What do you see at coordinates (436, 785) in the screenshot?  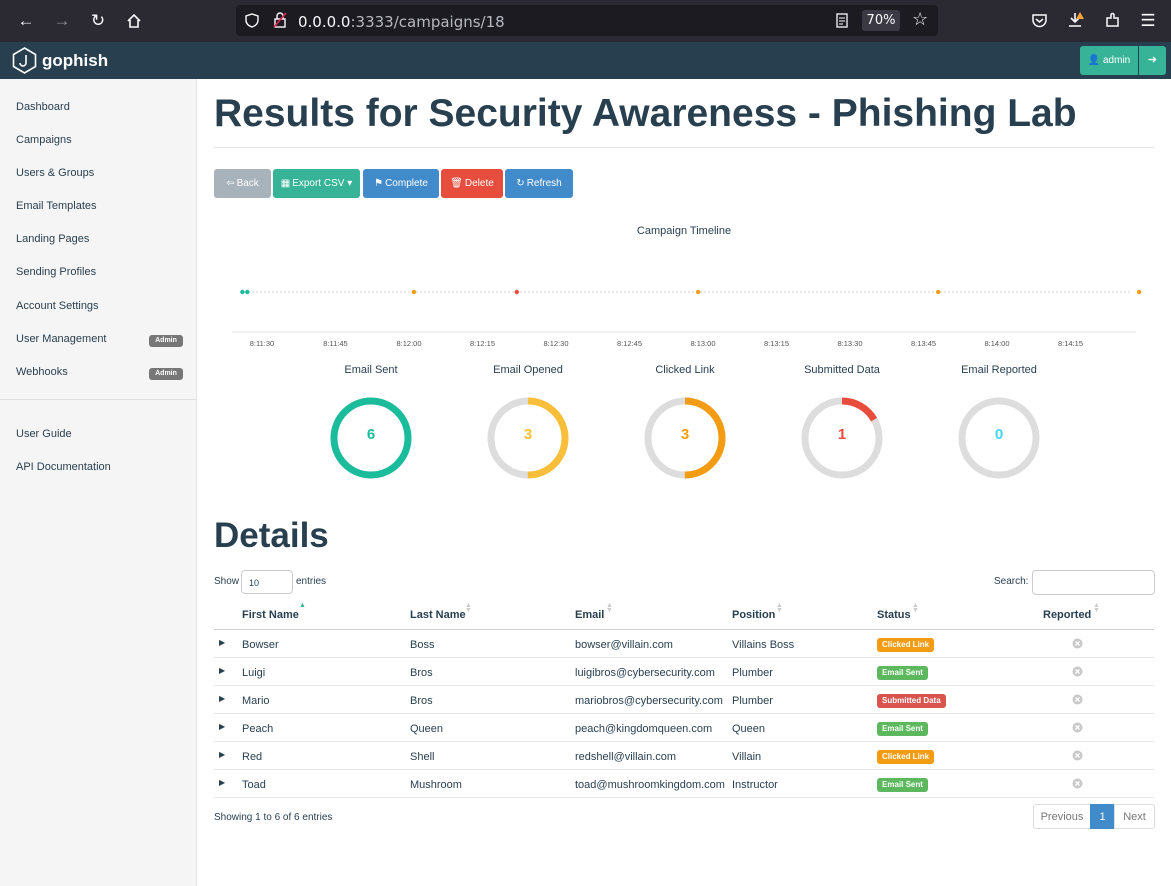 I see `cell-last: Mushroom` at bounding box center [436, 785].